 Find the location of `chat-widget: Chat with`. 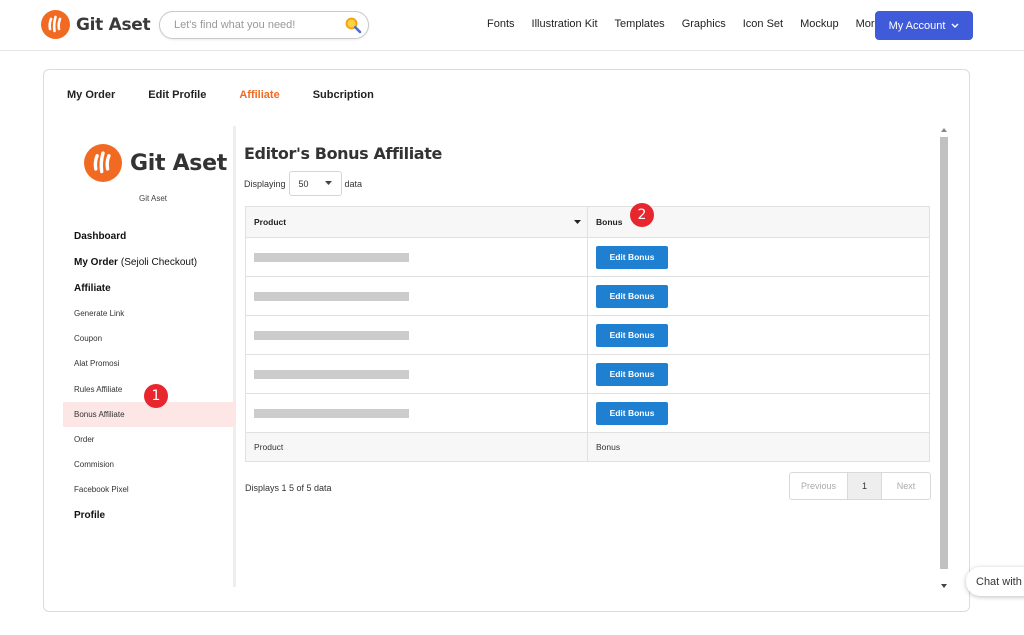

chat-widget: Chat with is located at coordinates (995, 581).